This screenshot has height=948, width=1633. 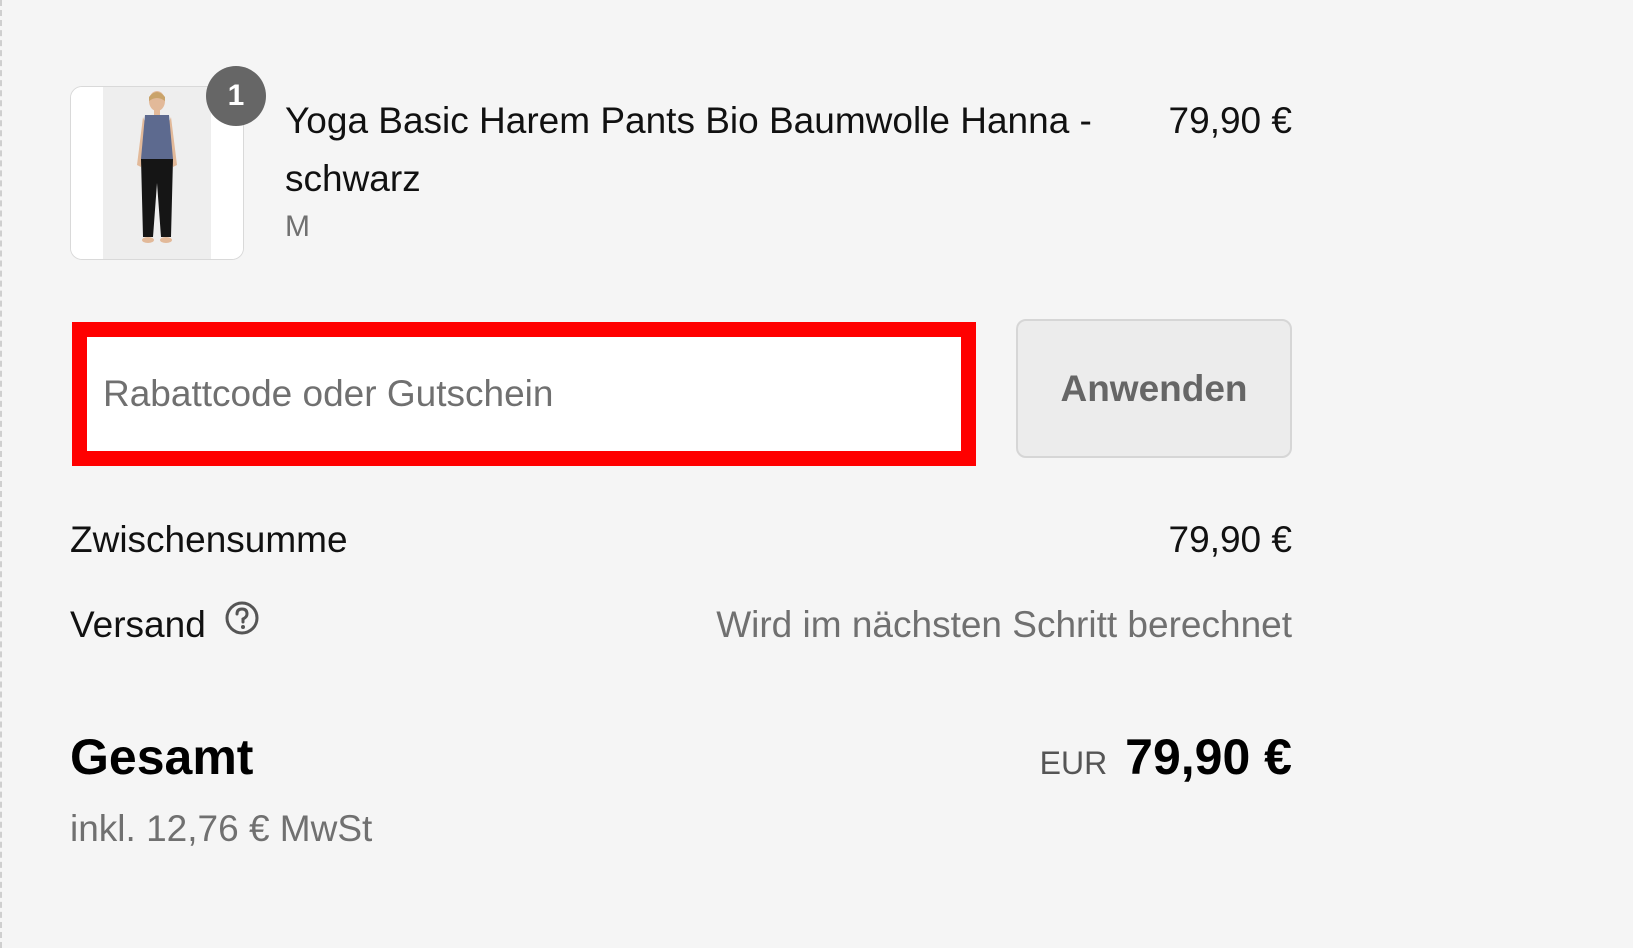 What do you see at coordinates (1, 474) in the screenshot?
I see `panel-divider` at bounding box center [1, 474].